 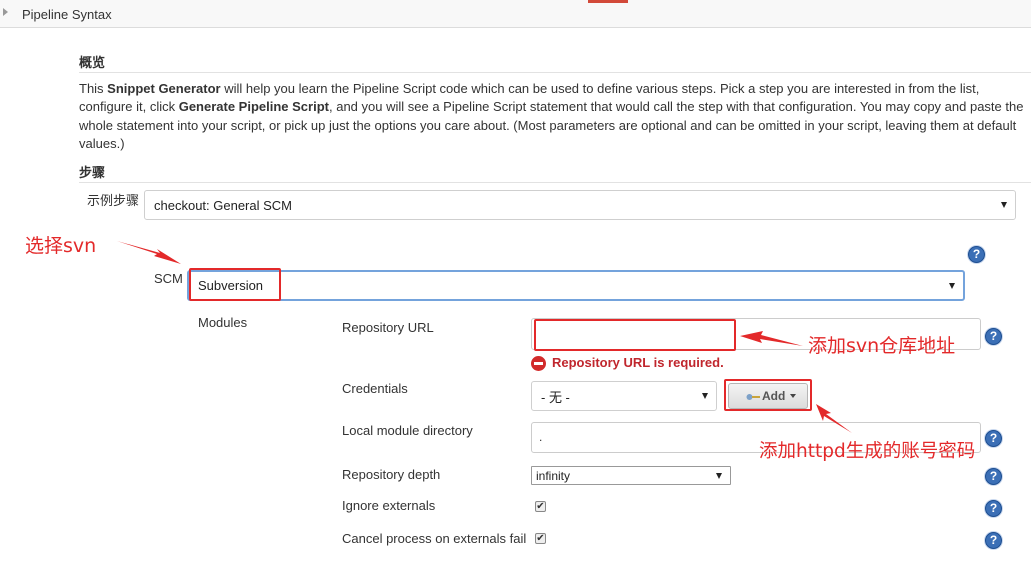 I want to click on arrow-to-add, so click(x=834, y=418).